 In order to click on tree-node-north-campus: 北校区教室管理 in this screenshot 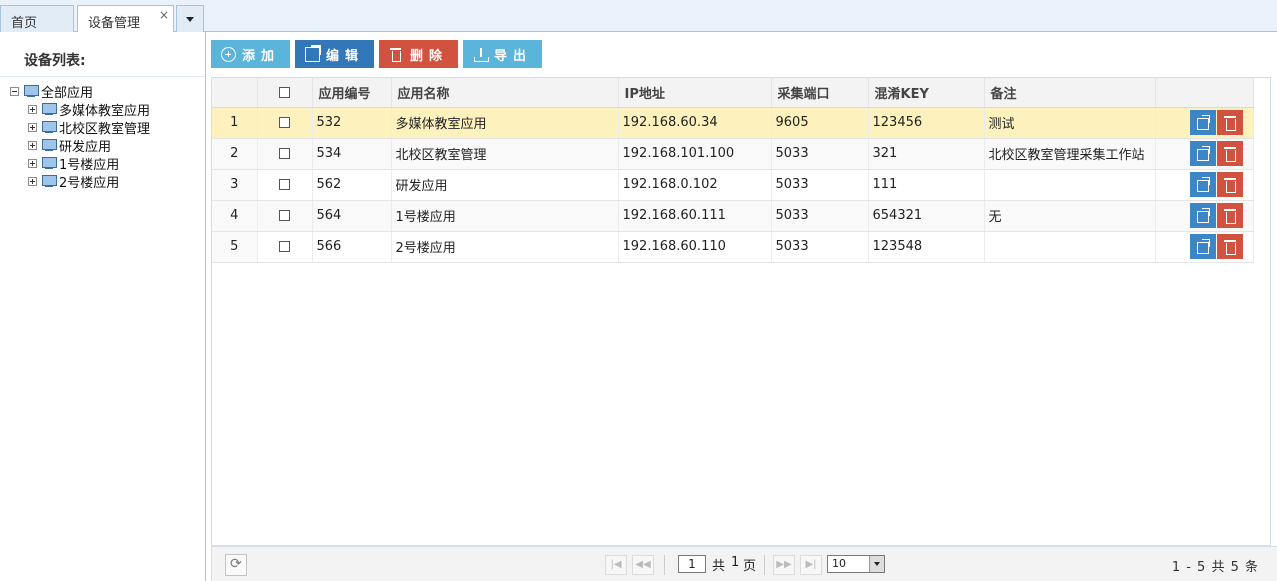, I will do `click(89, 127)`.